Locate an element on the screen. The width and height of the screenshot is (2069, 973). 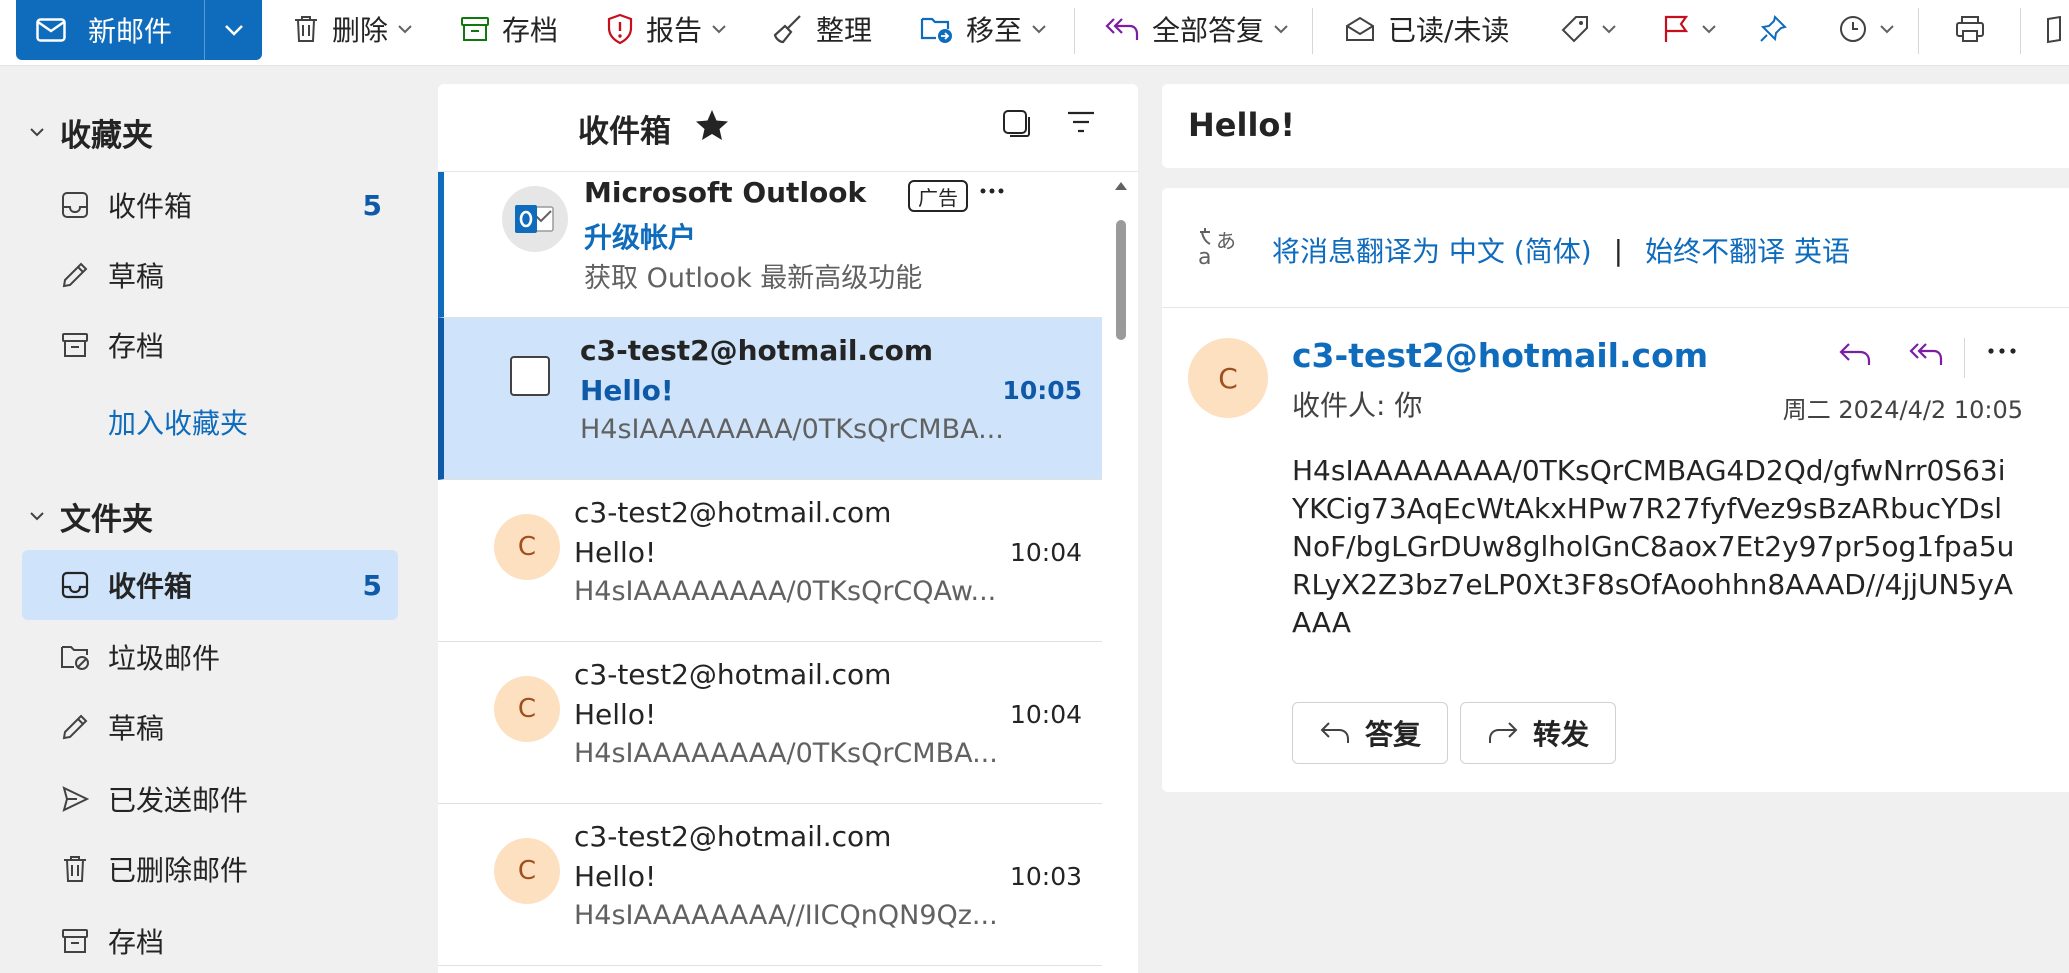
delete-button: 删除 is located at coordinates (358, 29).